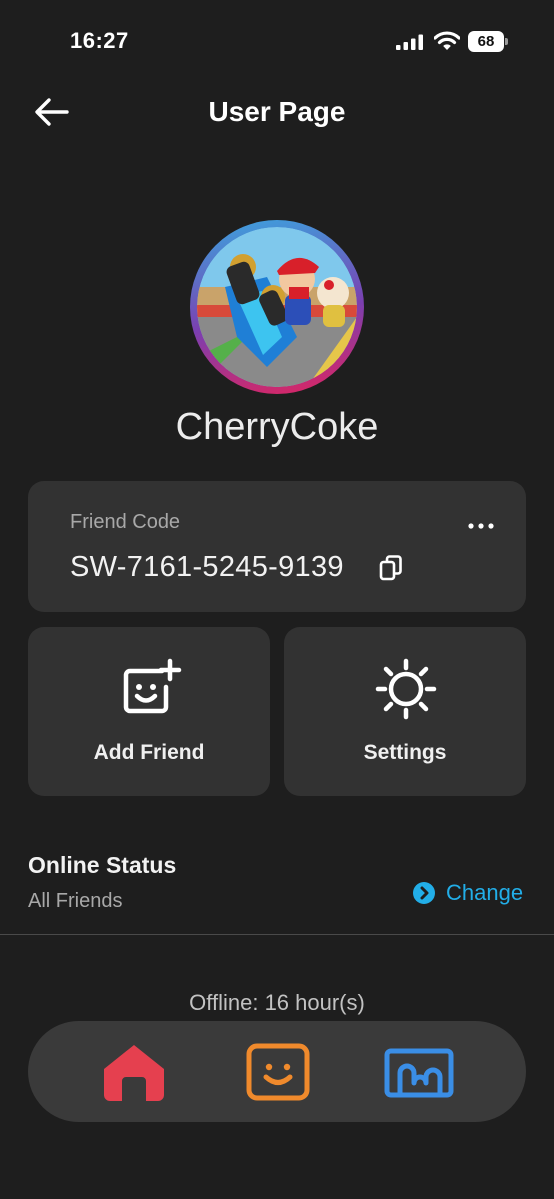 The height and width of the screenshot is (1199, 554). Describe the element at coordinates (277, 546) in the screenshot. I see `friend-code-card: Friend Code SW-7161-5245-9139` at that location.